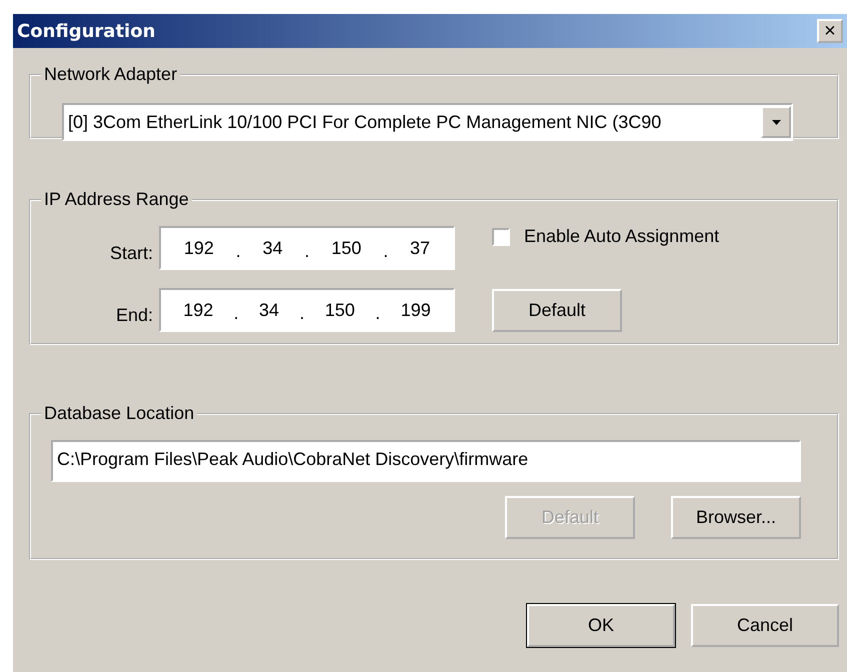  Describe the element at coordinates (119, 413) in the screenshot. I see `group-label: Database Location` at that location.